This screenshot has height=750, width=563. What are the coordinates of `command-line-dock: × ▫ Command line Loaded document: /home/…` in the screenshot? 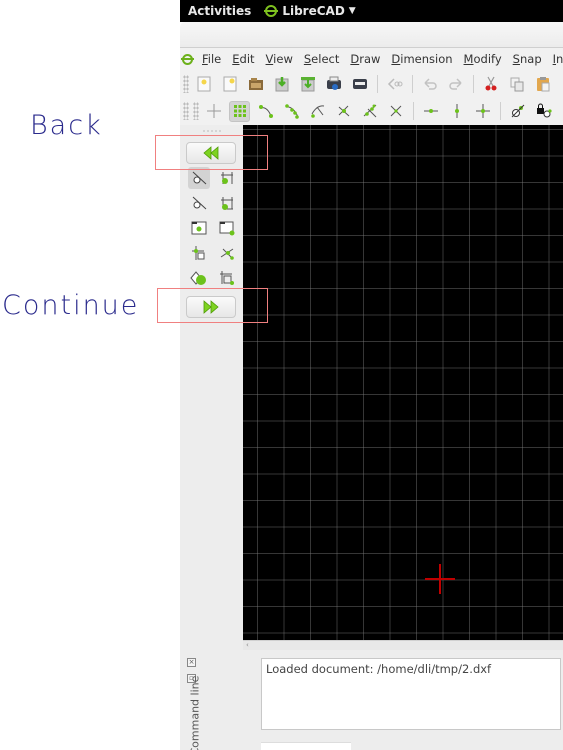 It's located at (371, 700).